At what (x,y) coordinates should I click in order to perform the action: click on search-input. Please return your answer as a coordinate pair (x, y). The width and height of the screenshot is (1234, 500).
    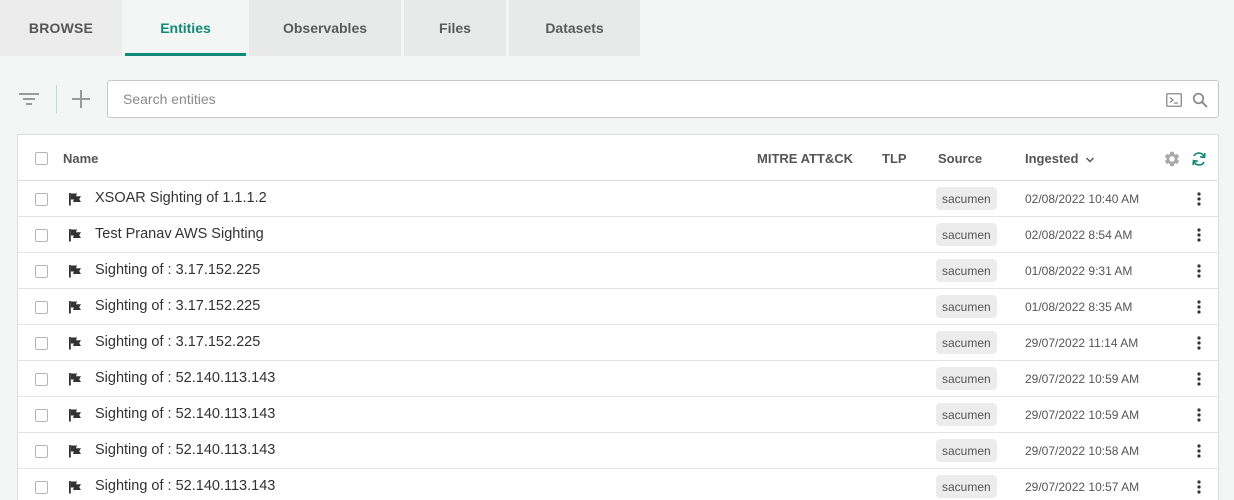
    Looking at the image, I should click on (628, 99).